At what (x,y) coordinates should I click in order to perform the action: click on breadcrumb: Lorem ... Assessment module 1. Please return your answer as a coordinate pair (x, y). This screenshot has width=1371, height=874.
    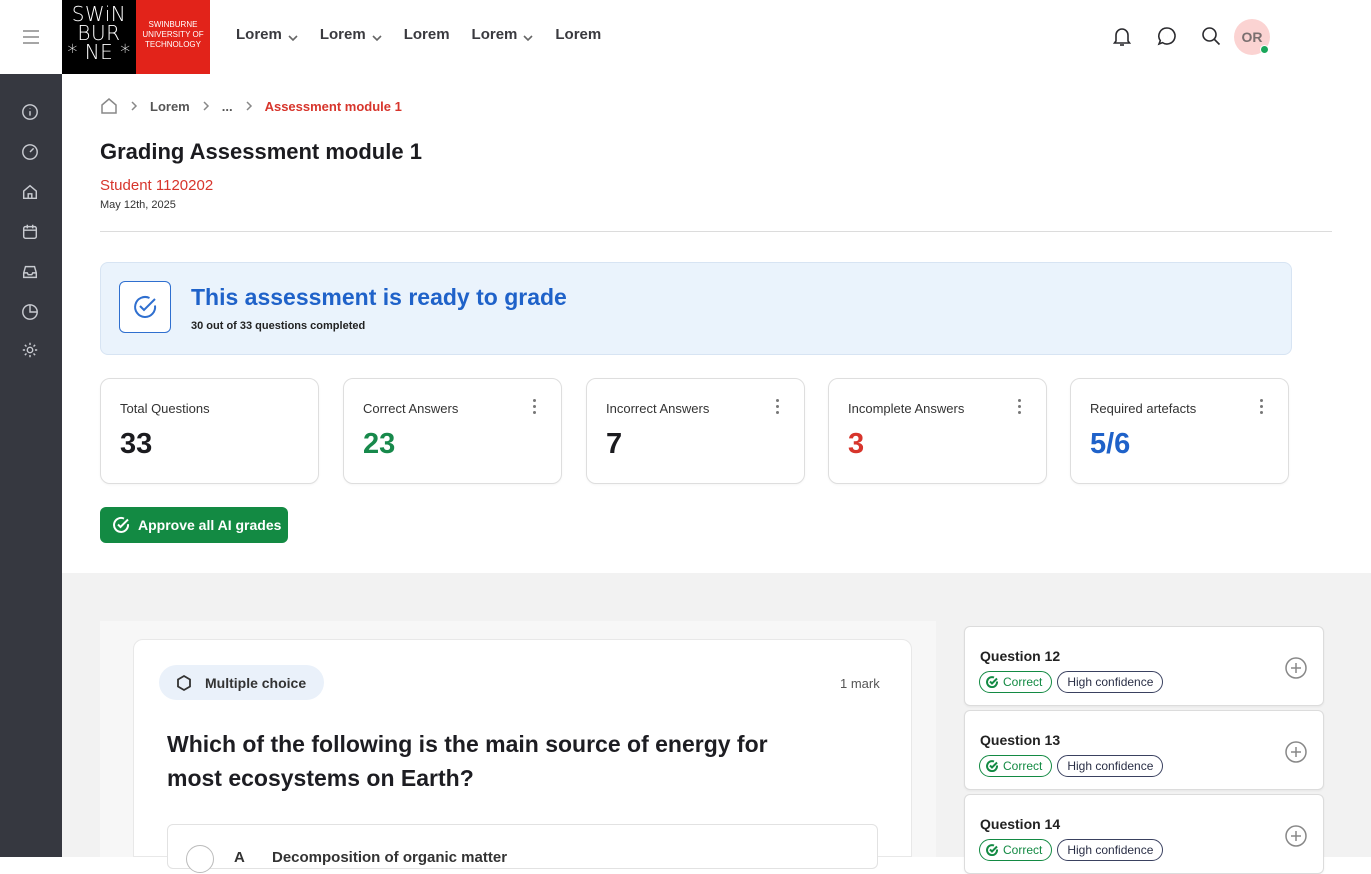
    Looking at the image, I should click on (251, 106).